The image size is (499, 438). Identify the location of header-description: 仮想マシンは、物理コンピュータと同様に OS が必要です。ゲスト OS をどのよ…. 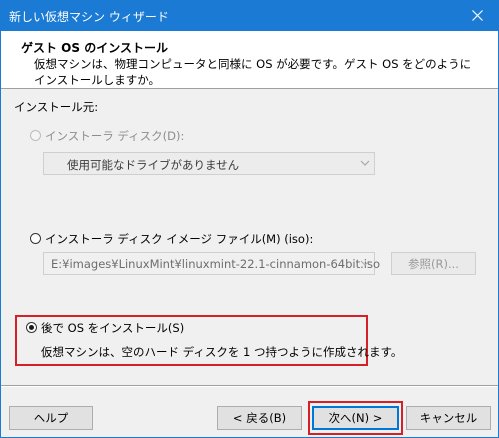
(253, 72).